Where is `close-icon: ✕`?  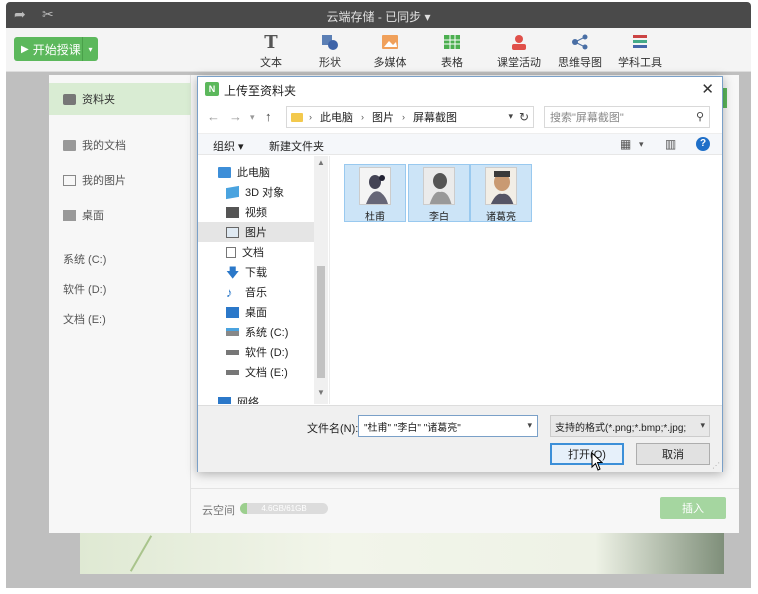 close-icon: ✕ is located at coordinates (707, 89).